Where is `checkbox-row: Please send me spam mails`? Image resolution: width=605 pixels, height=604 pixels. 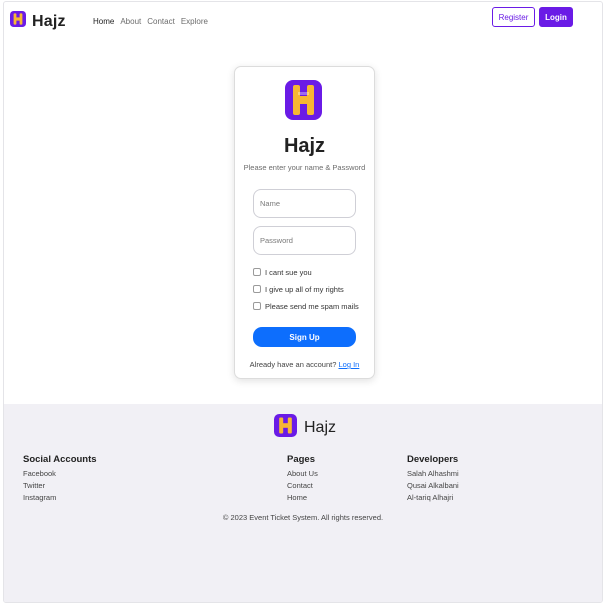
checkbox-row: Please send me spam mails is located at coordinates (308, 307).